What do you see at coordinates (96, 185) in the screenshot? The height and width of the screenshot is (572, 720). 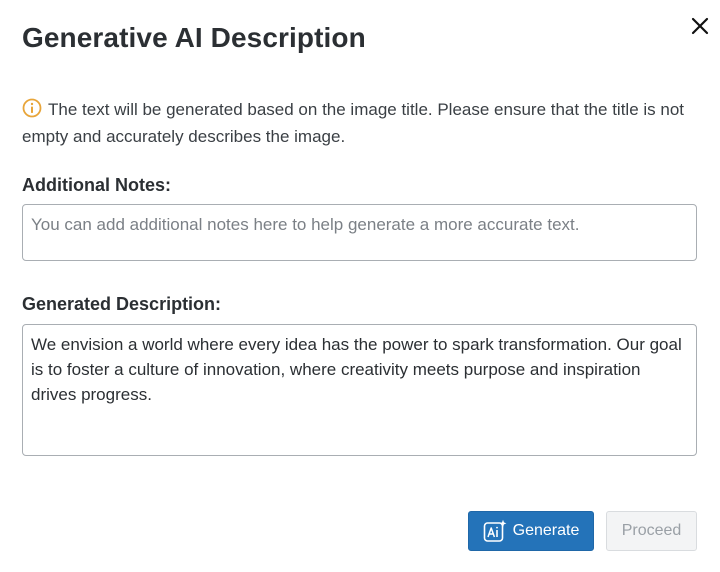 I see `additional-notes-label: Additional Notes:` at bounding box center [96, 185].